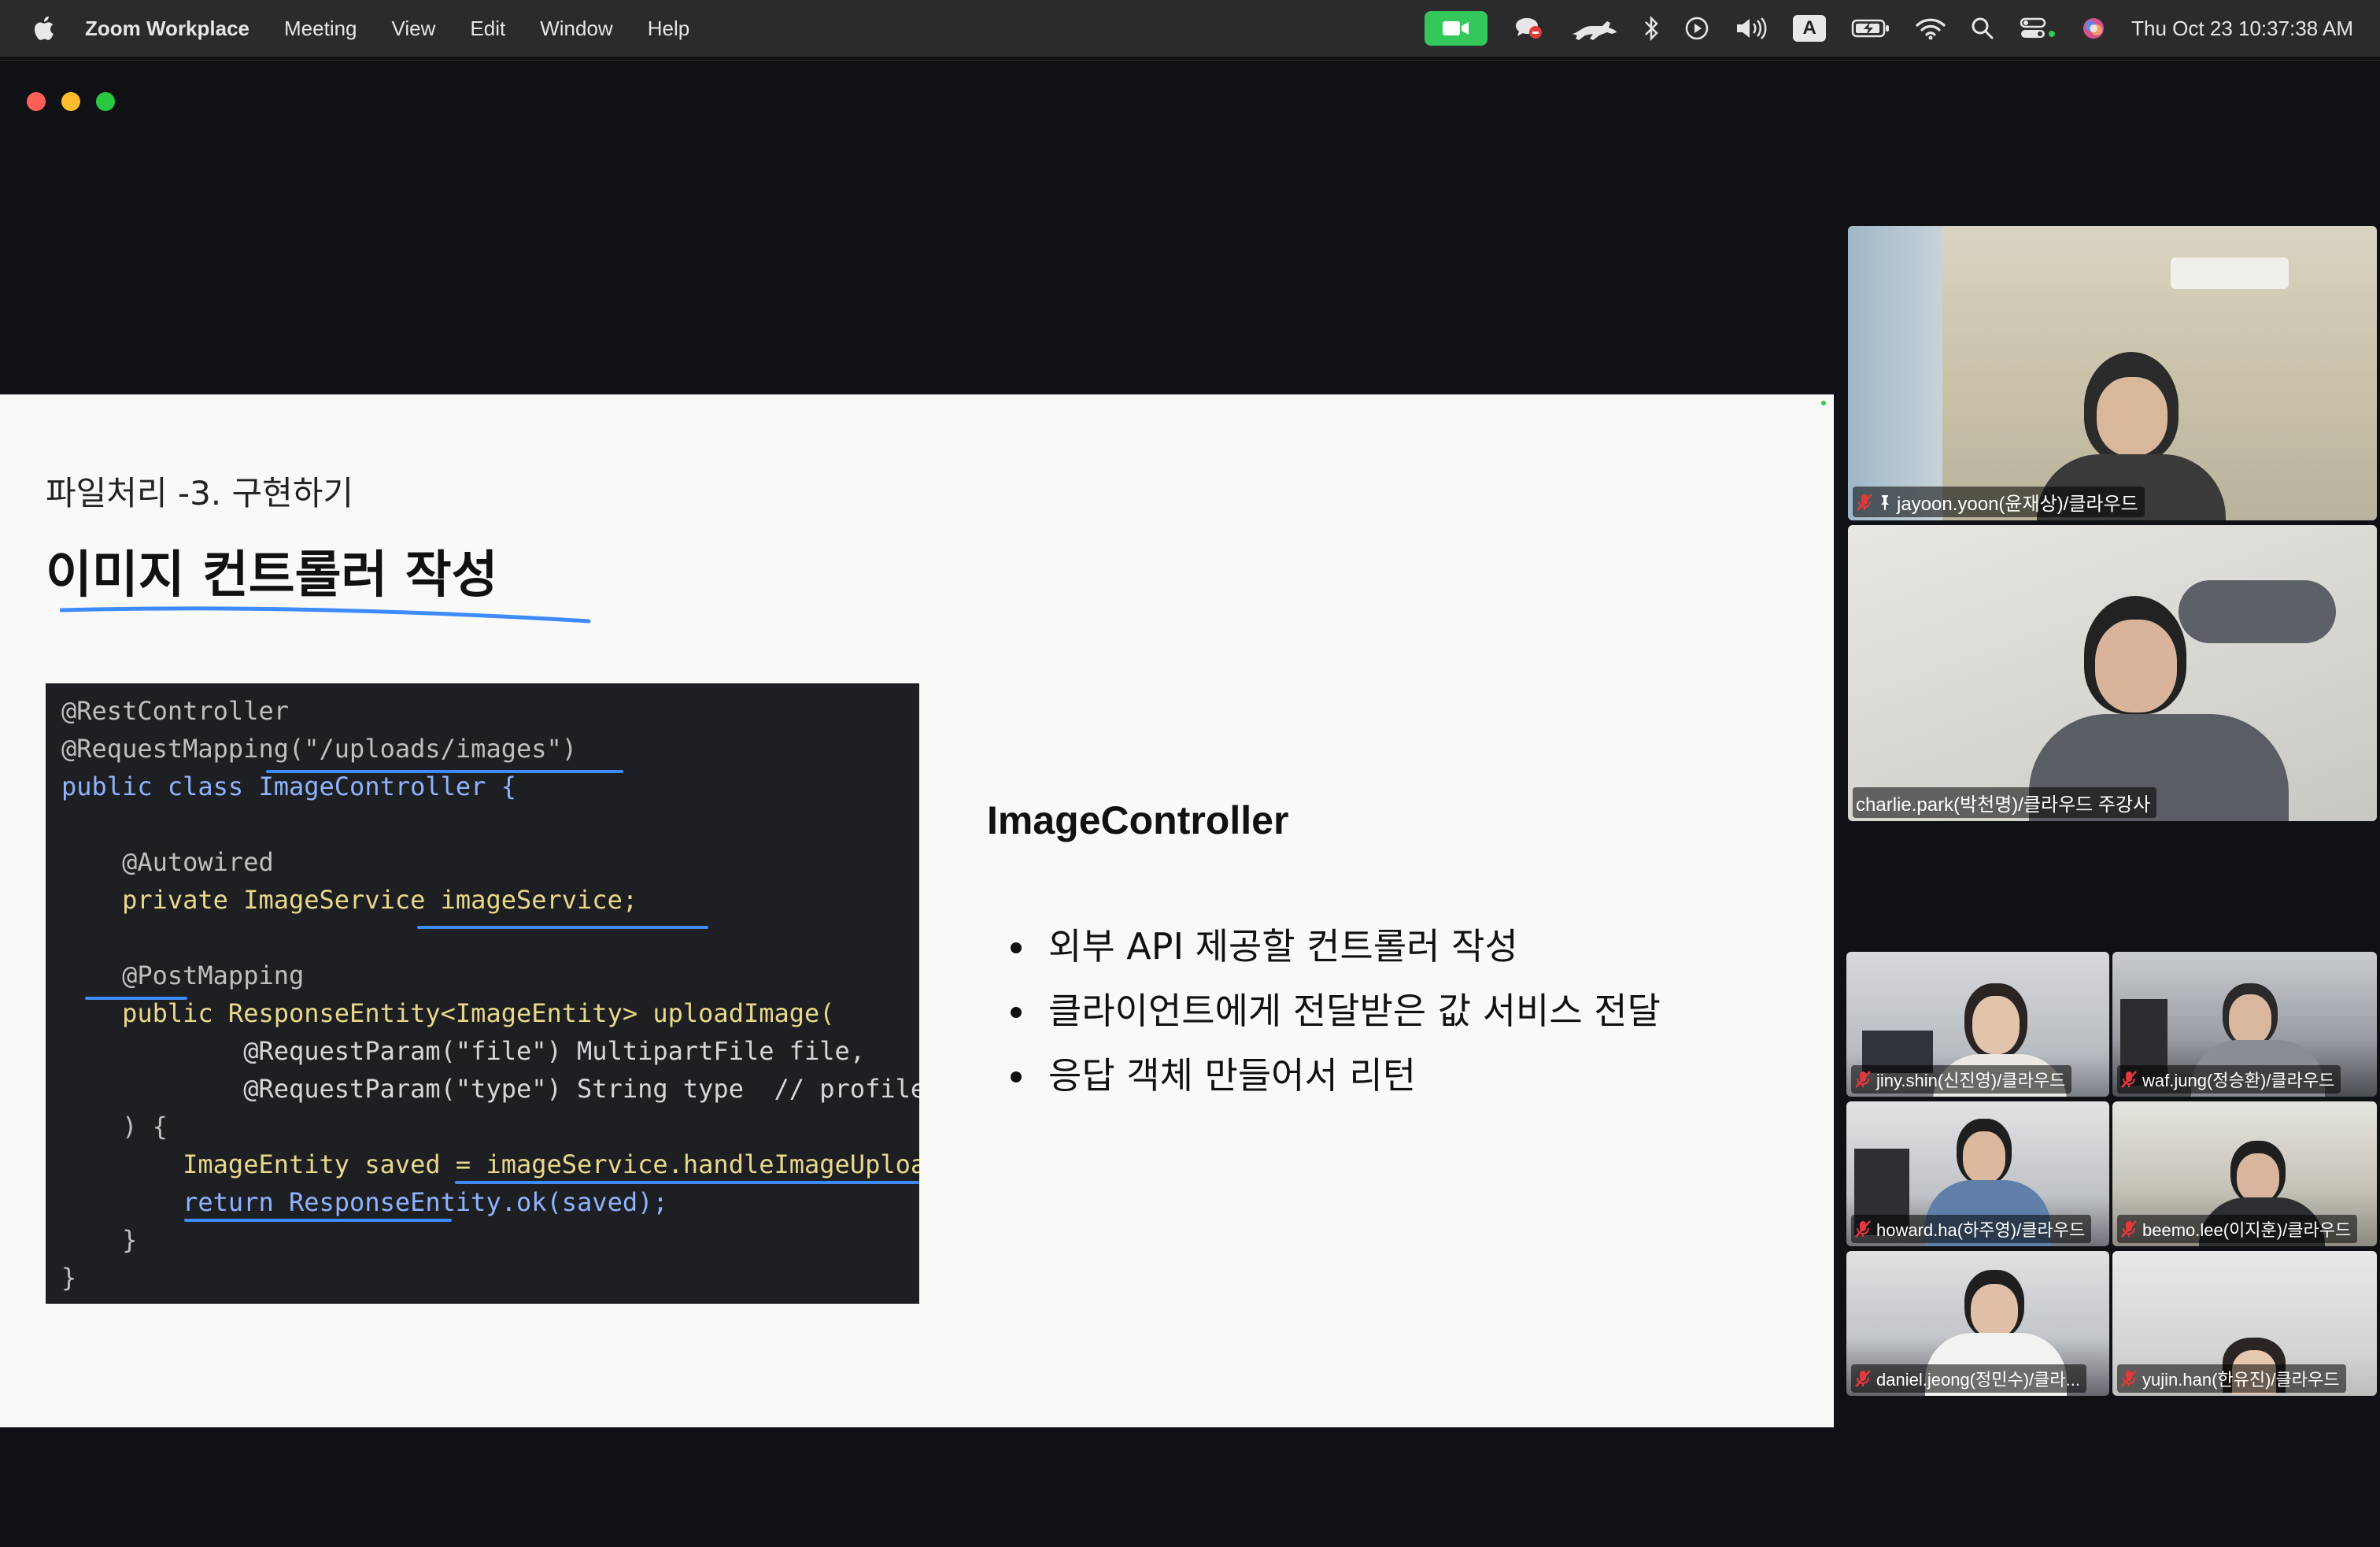  Describe the element at coordinates (2244, 1323) in the screenshot. I see `video-tile-yujin: yujin.han(한유진)/클라우드` at that location.